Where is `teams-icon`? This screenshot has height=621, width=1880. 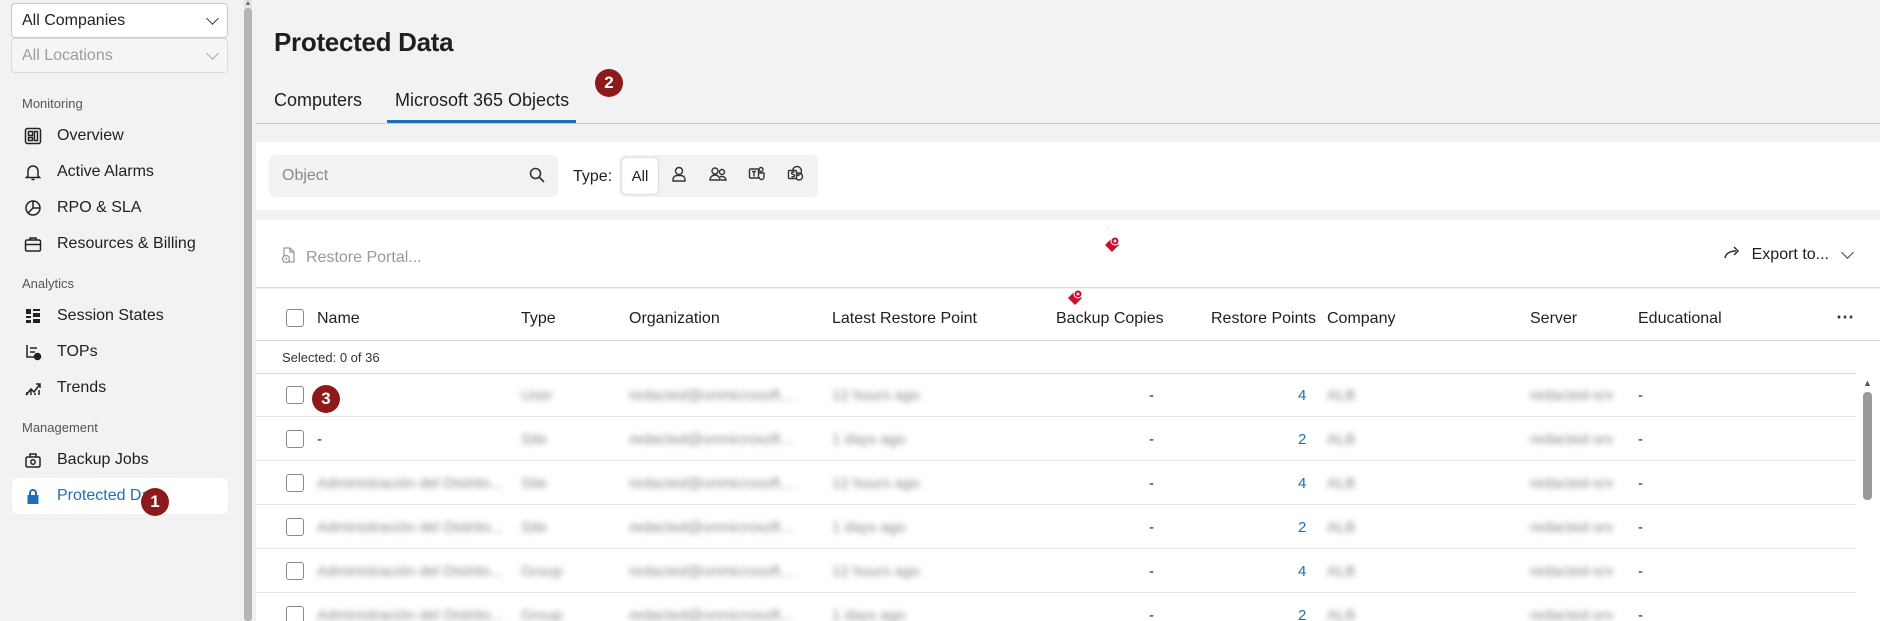
teams-icon is located at coordinates (757, 176).